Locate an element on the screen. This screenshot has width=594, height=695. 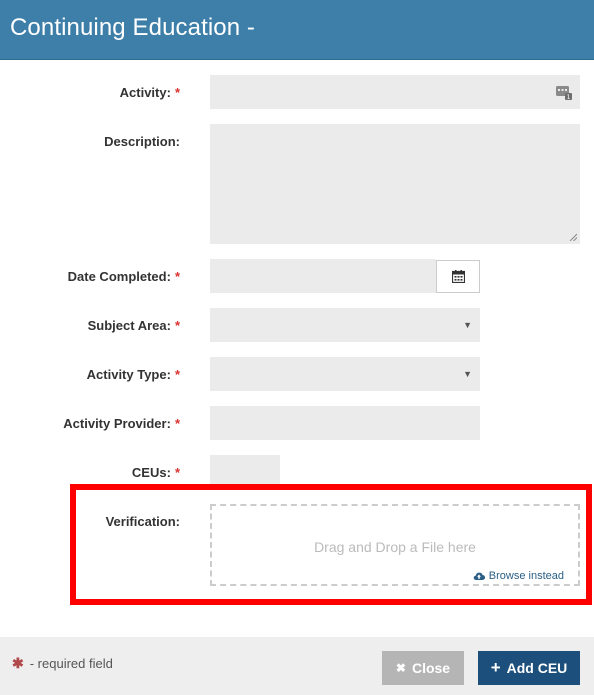
activity-type-label: Activity Type: * is located at coordinates (133, 374).